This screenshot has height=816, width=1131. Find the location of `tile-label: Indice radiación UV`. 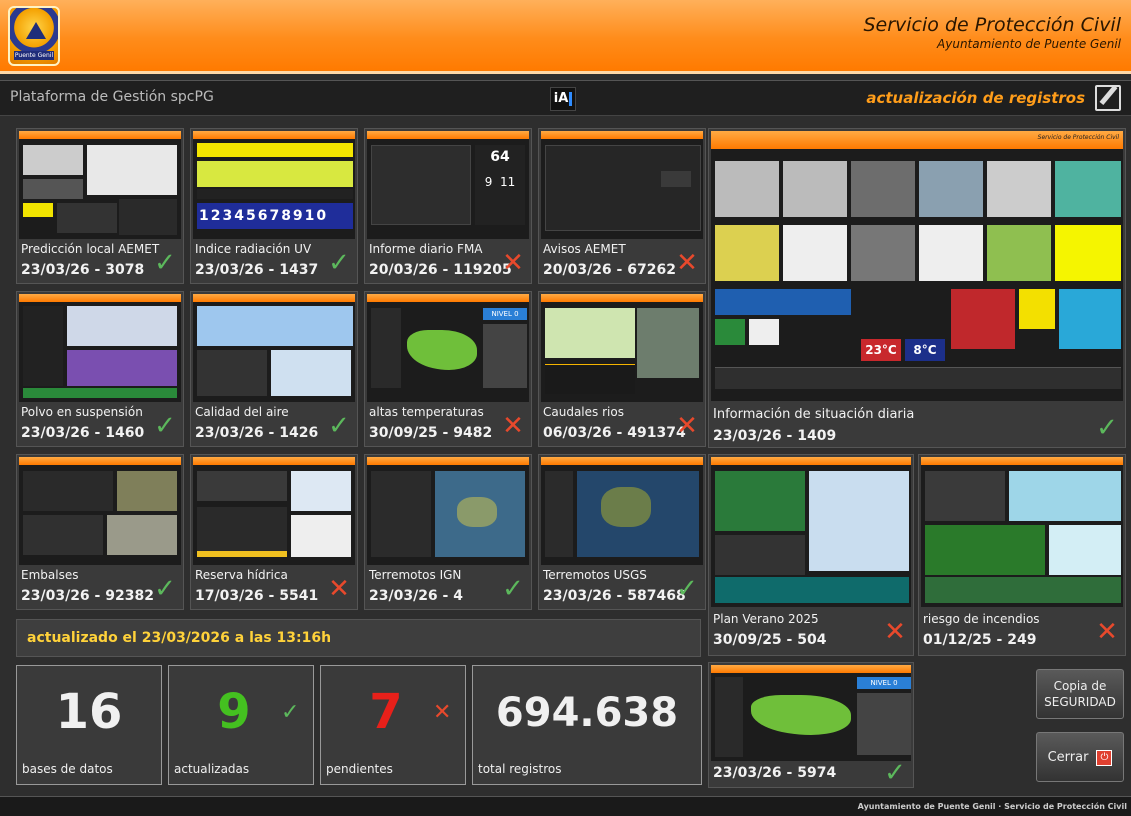

tile-label: Indice radiación UV is located at coordinates (253, 249).